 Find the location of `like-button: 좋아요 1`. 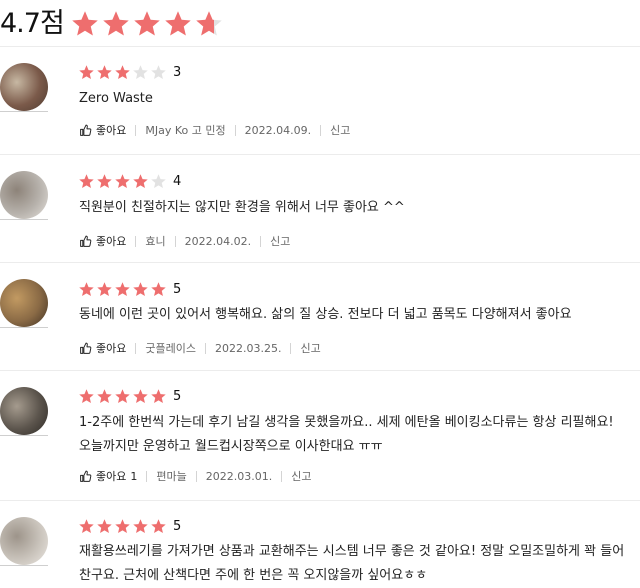

like-button: 좋아요 1 is located at coordinates (108, 476).